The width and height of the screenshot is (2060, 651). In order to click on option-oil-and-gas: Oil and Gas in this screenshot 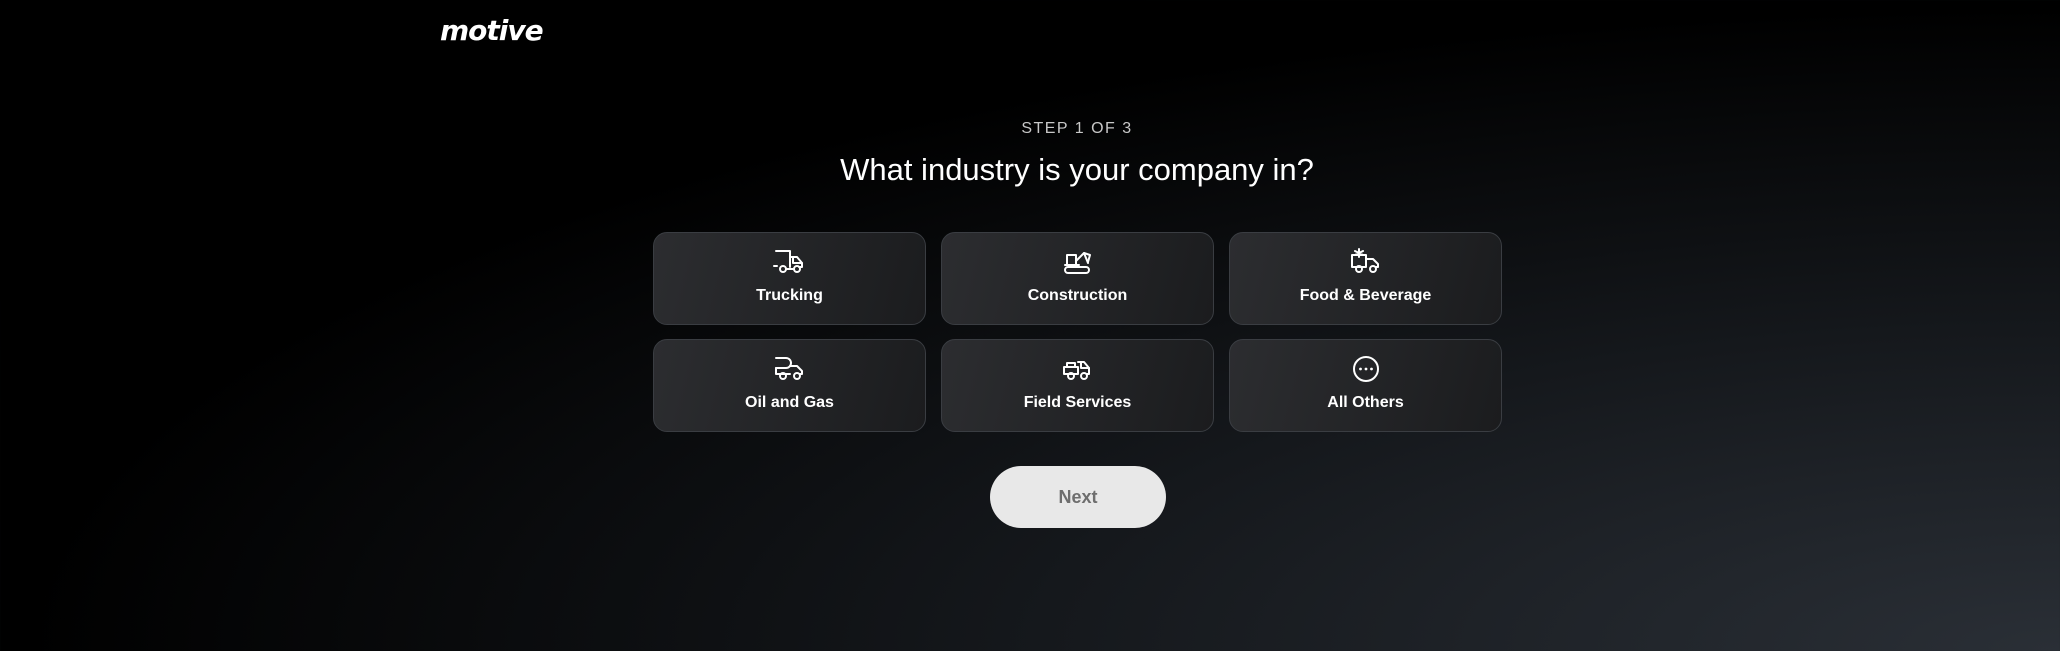, I will do `click(789, 385)`.